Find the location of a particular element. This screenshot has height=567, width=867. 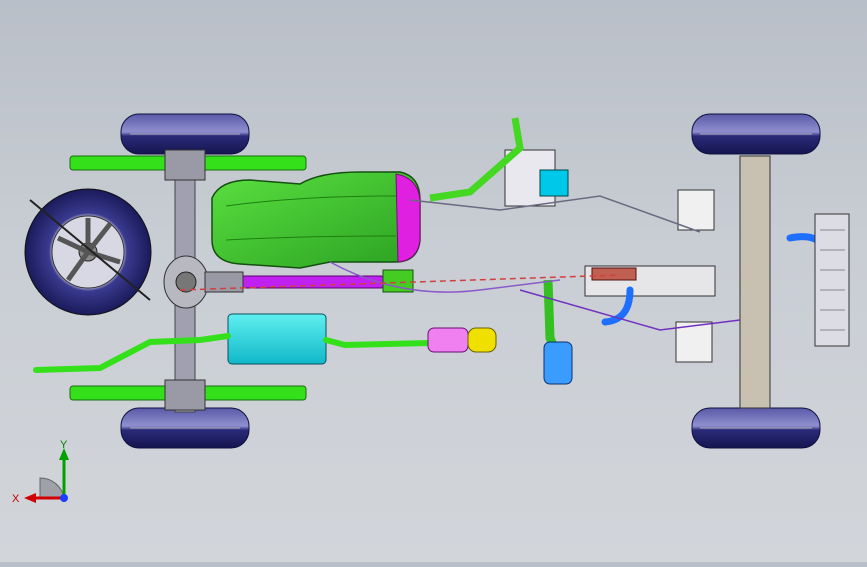

rear-axle-icon is located at coordinates (186, 282).